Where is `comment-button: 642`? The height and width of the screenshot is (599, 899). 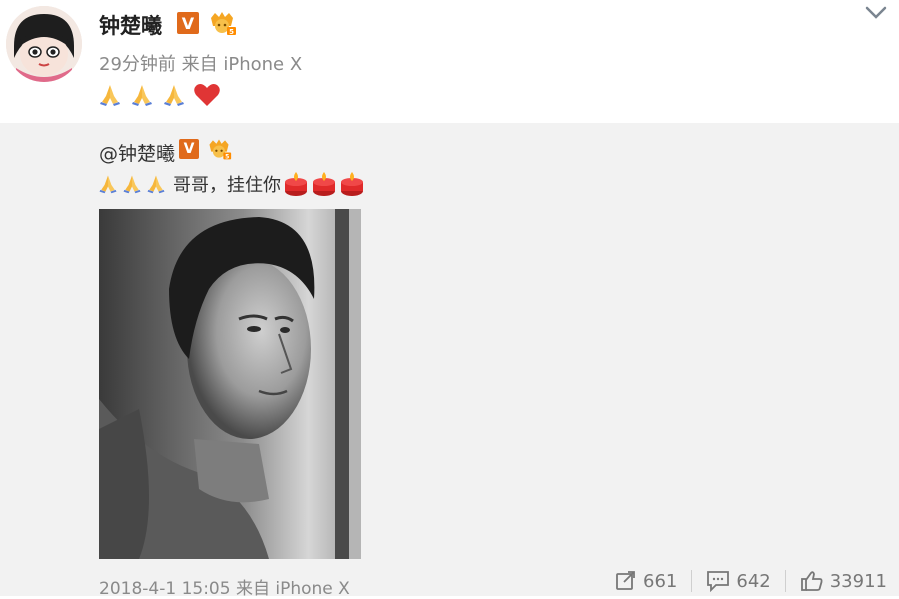 comment-button: 642 is located at coordinates (738, 581).